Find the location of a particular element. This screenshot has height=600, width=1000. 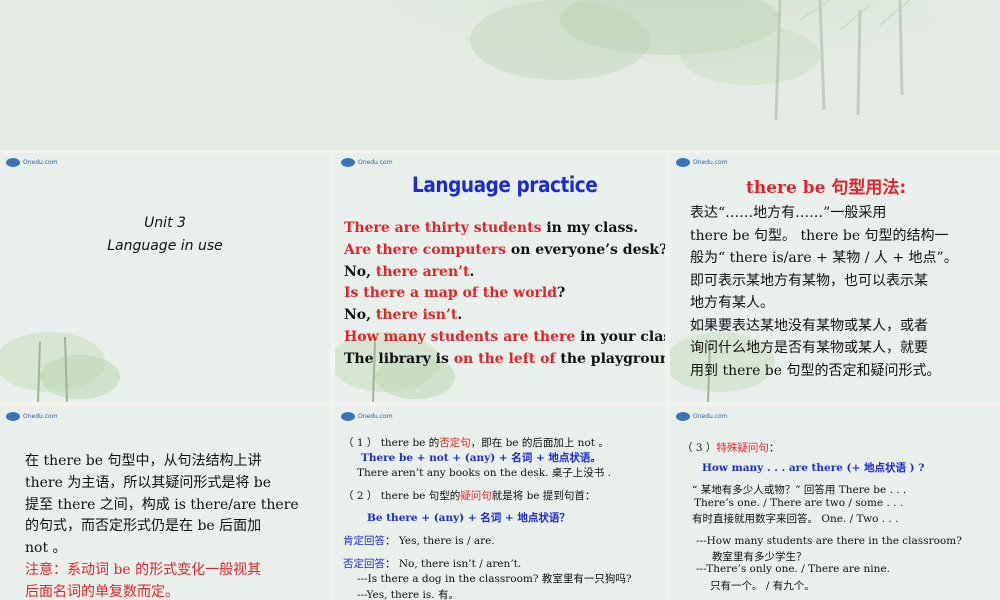

text-run: 只有一个。 / 有九个。 is located at coordinates (762, 585).